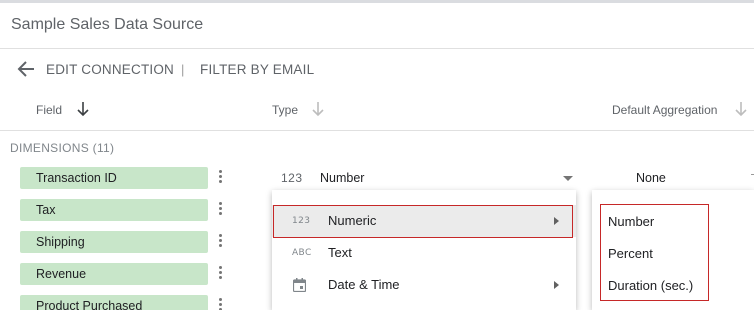  I want to click on top-edge-strip, so click(377, 1).